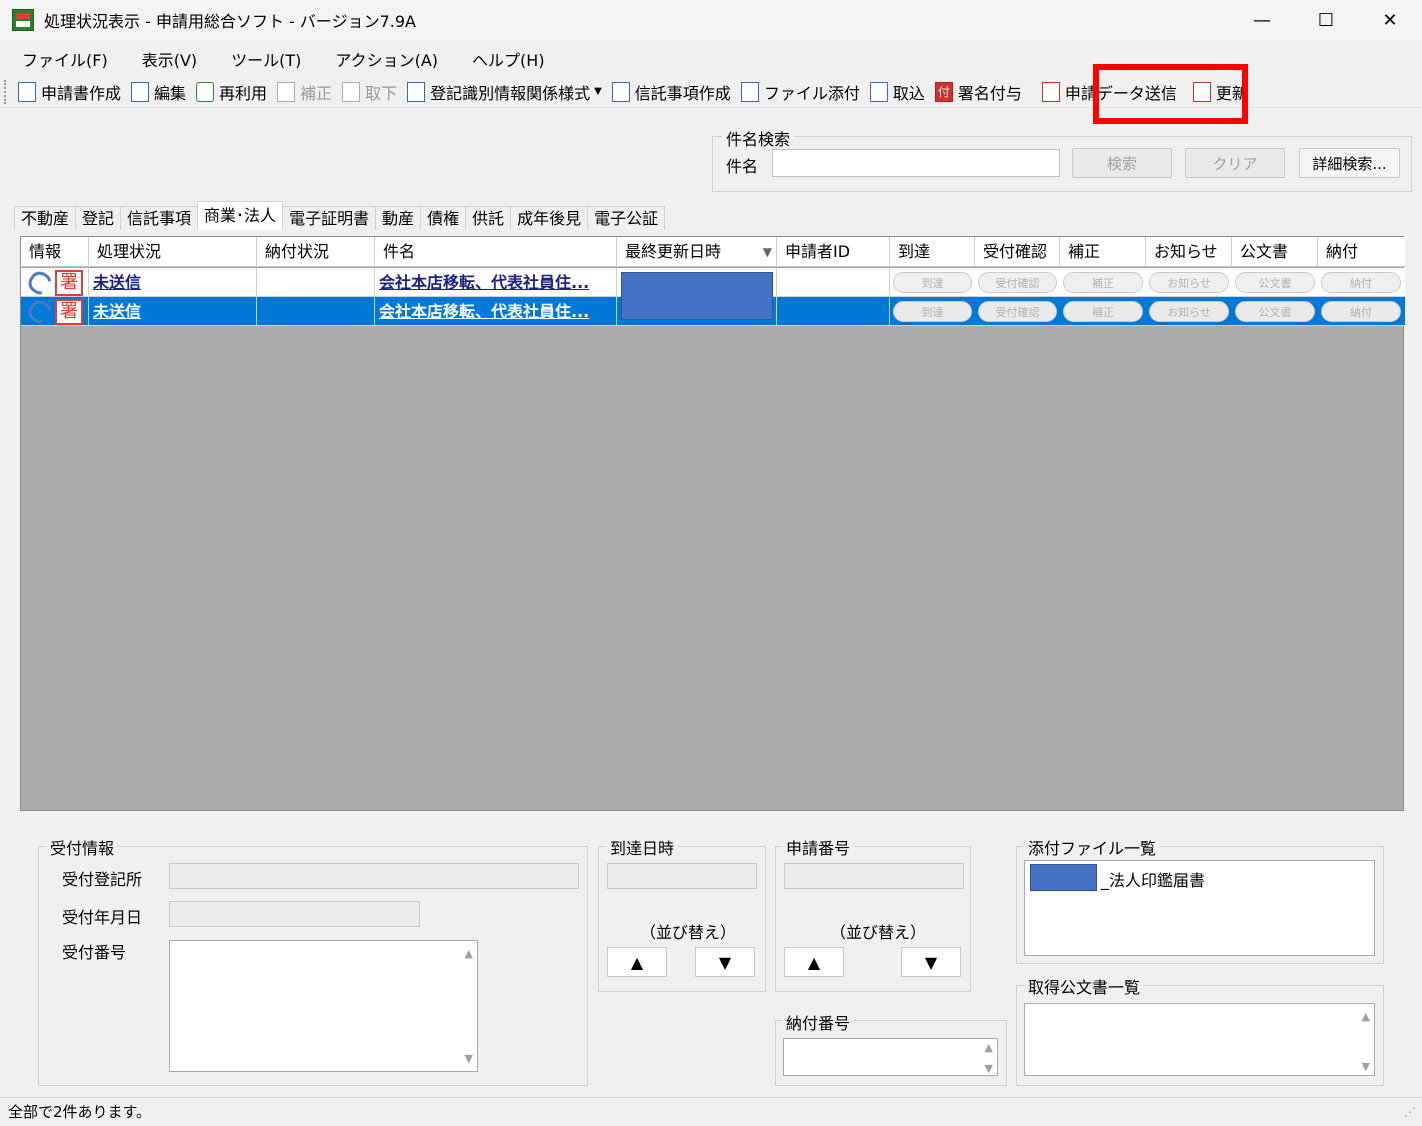  What do you see at coordinates (304, 92) in the screenshot?
I see `amend-button: 補正` at bounding box center [304, 92].